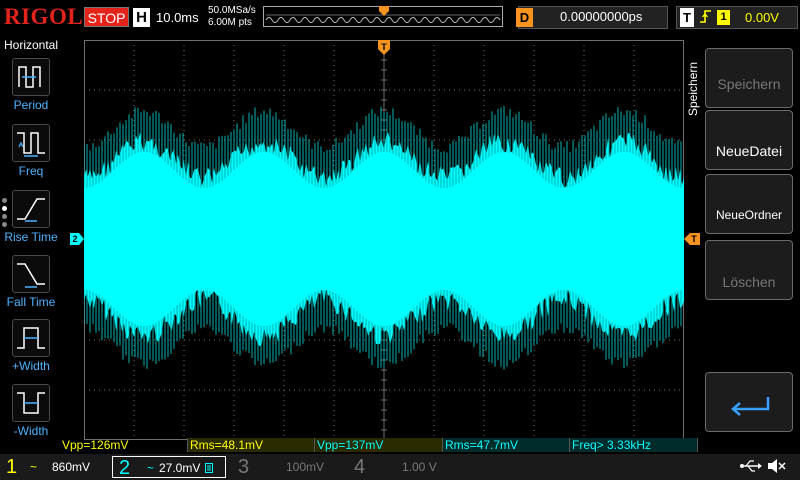 Image resolution: width=800 pixels, height=480 pixels. Describe the element at coordinates (750, 406) in the screenshot. I see `return-arrow-icon` at that location.